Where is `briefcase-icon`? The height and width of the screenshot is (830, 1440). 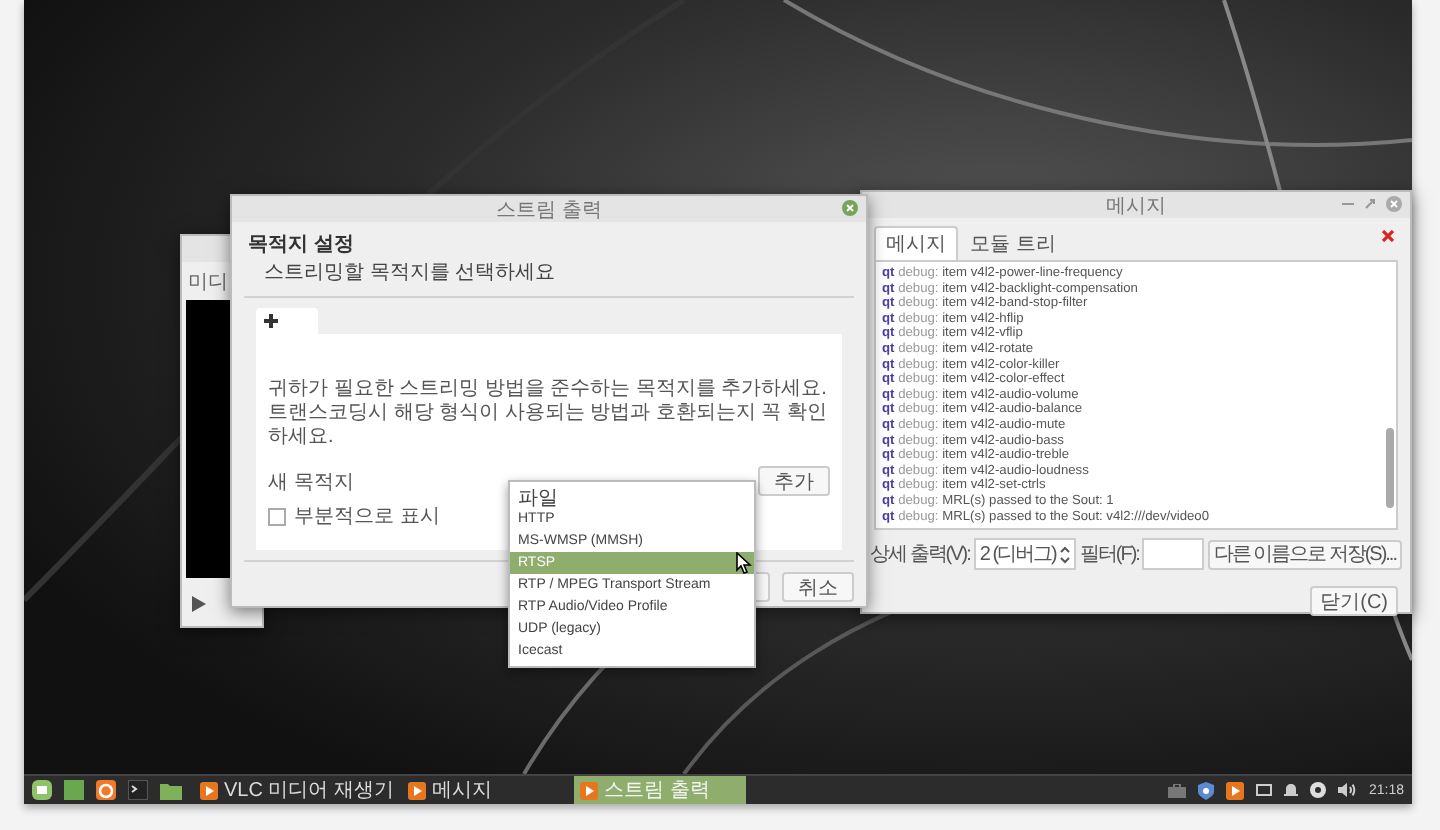 briefcase-icon is located at coordinates (1177, 790).